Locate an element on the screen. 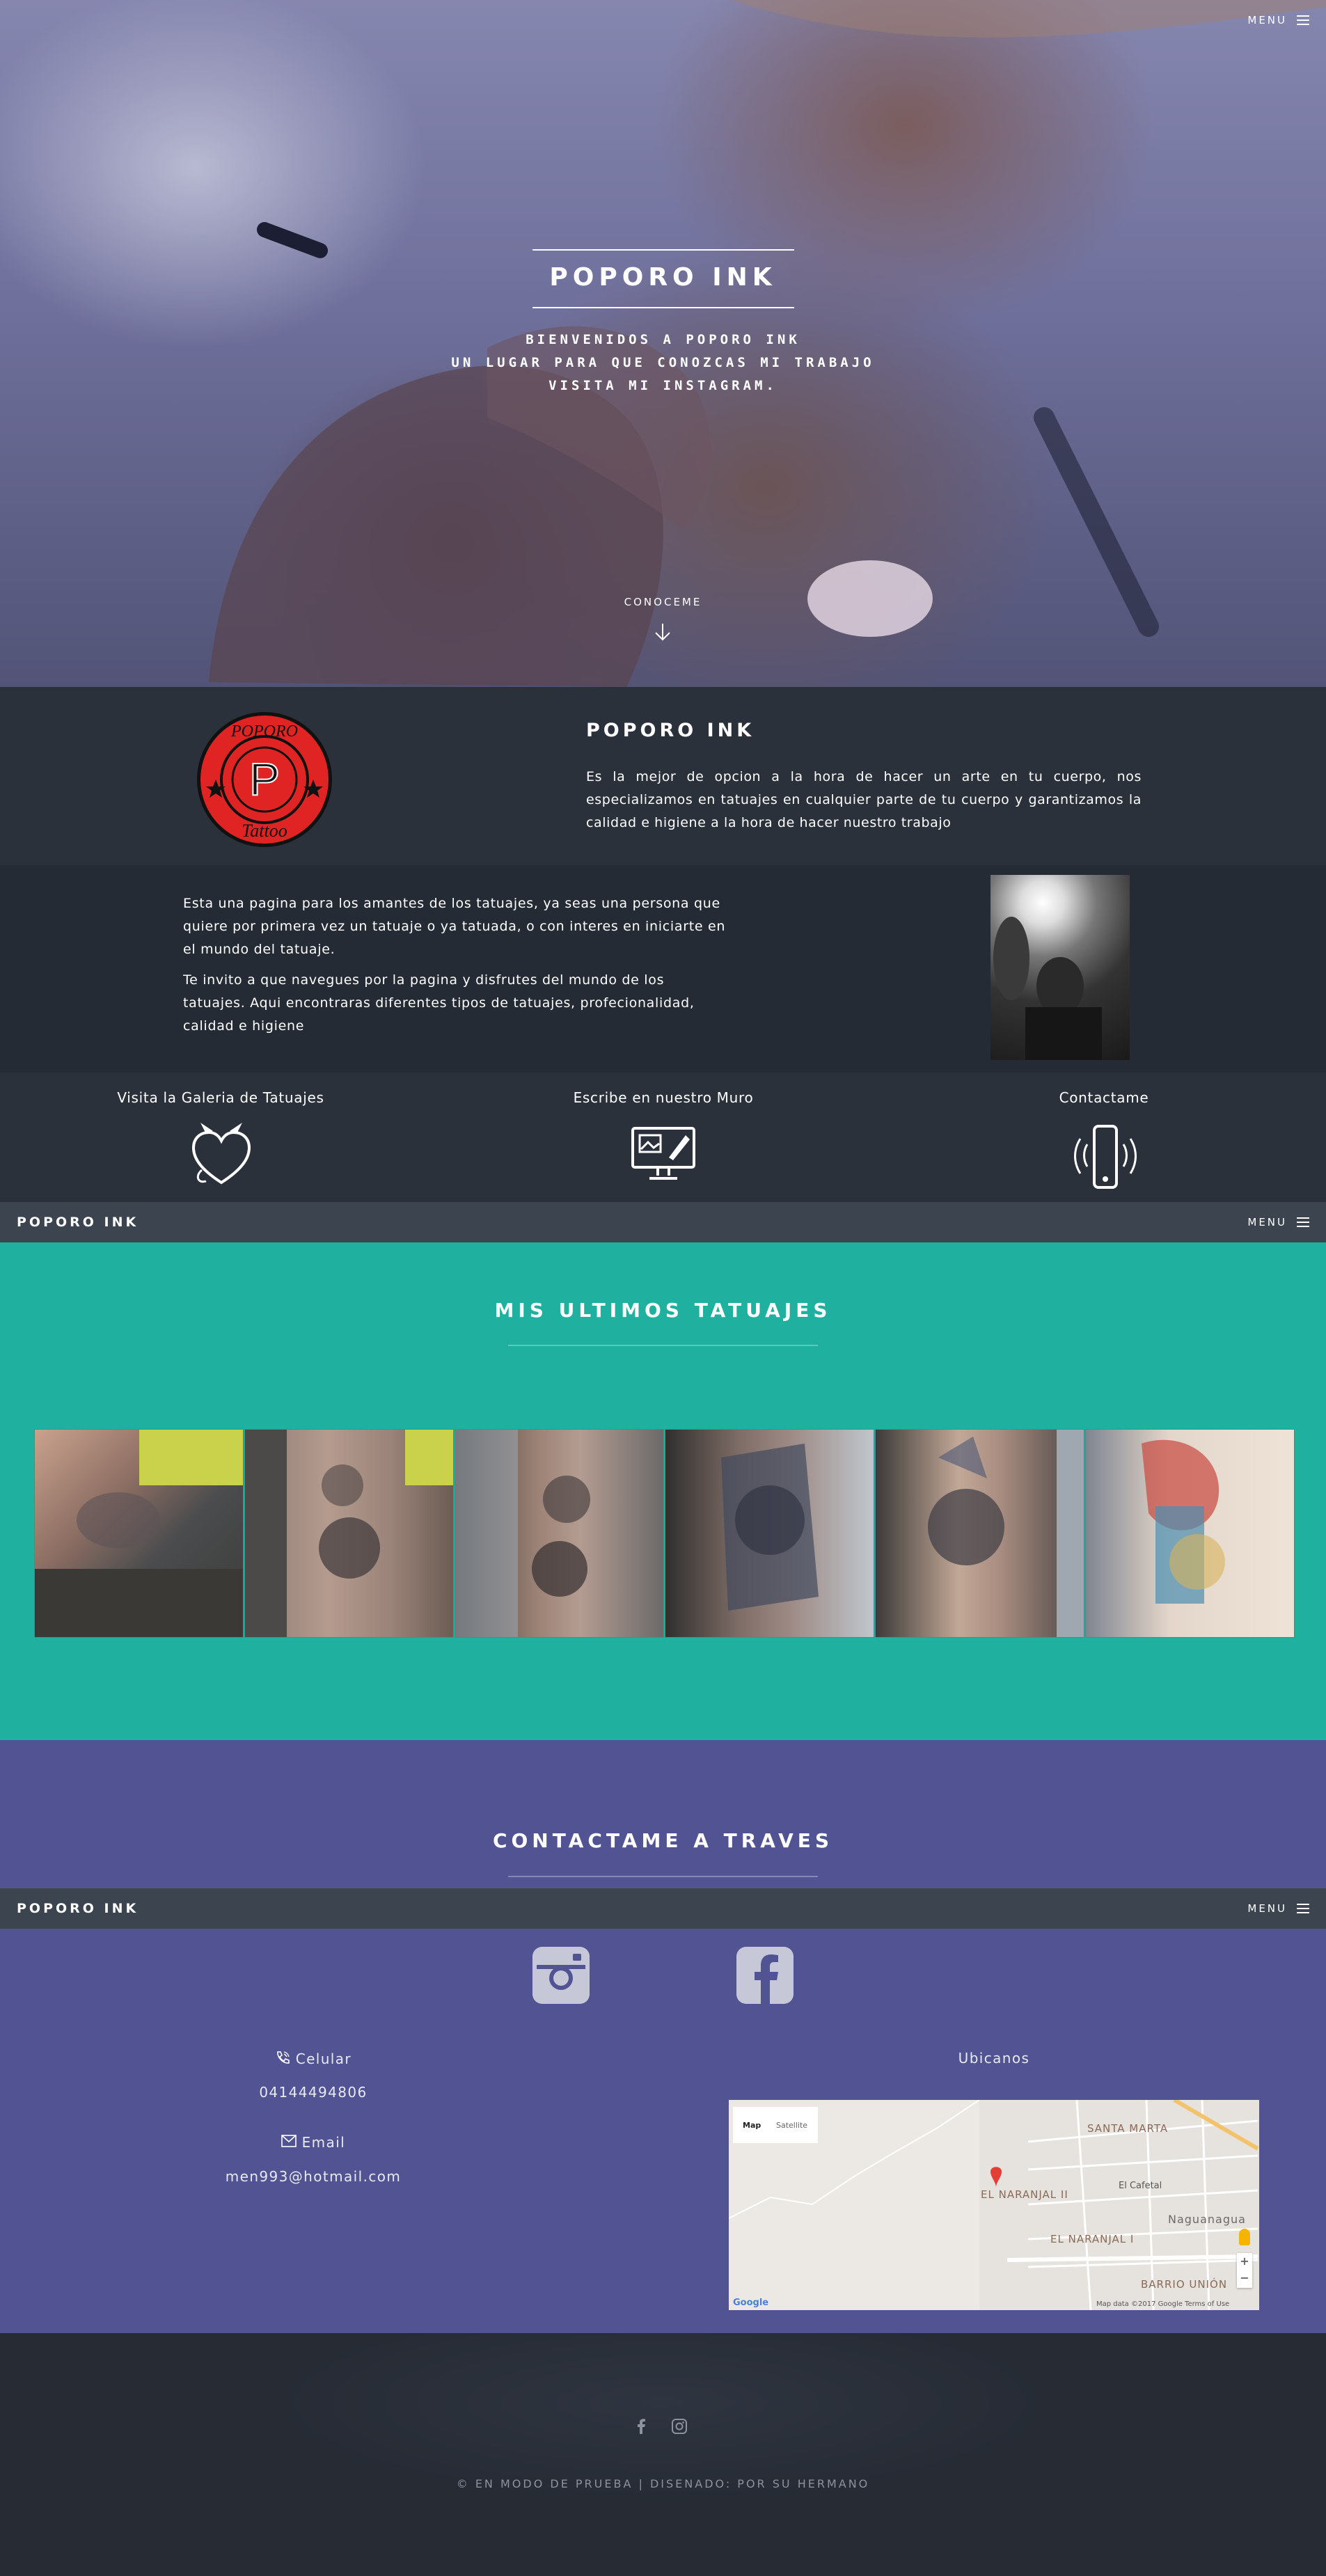 The width and height of the screenshot is (1326, 2576). arrow-down-icon is located at coordinates (662, 632).